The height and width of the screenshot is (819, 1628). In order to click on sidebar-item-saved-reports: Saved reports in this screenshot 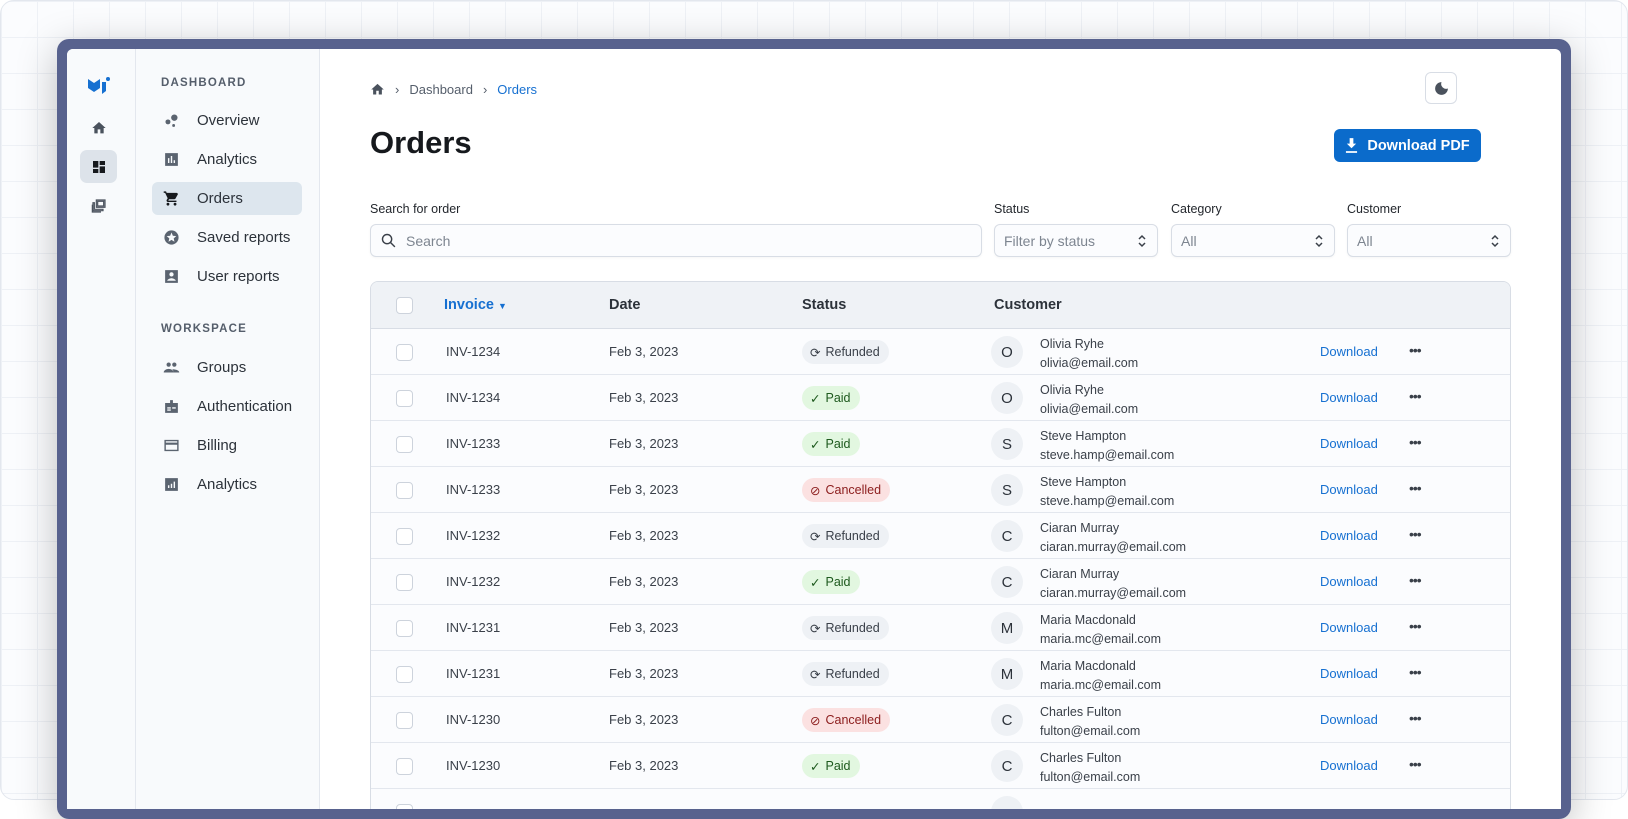, I will do `click(227, 237)`.